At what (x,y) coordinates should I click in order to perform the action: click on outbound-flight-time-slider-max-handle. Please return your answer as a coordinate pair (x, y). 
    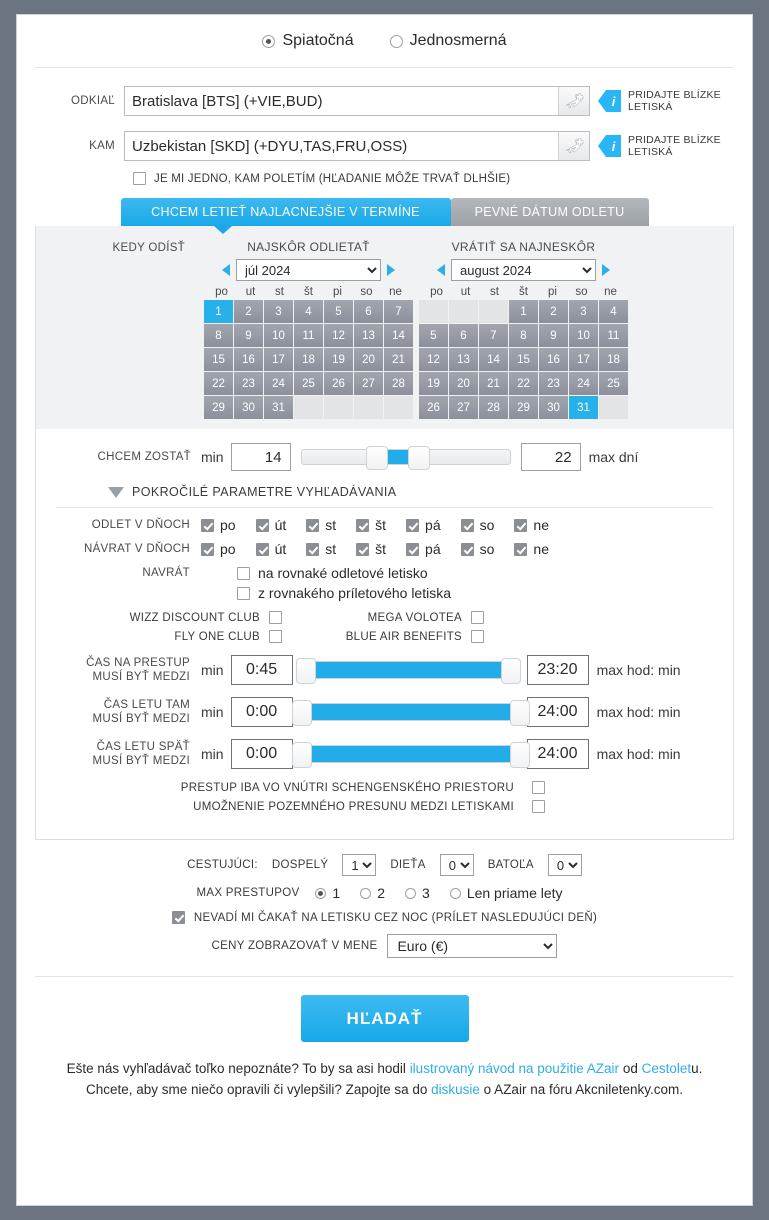
    Looking at the image, I should click on (519, 713).